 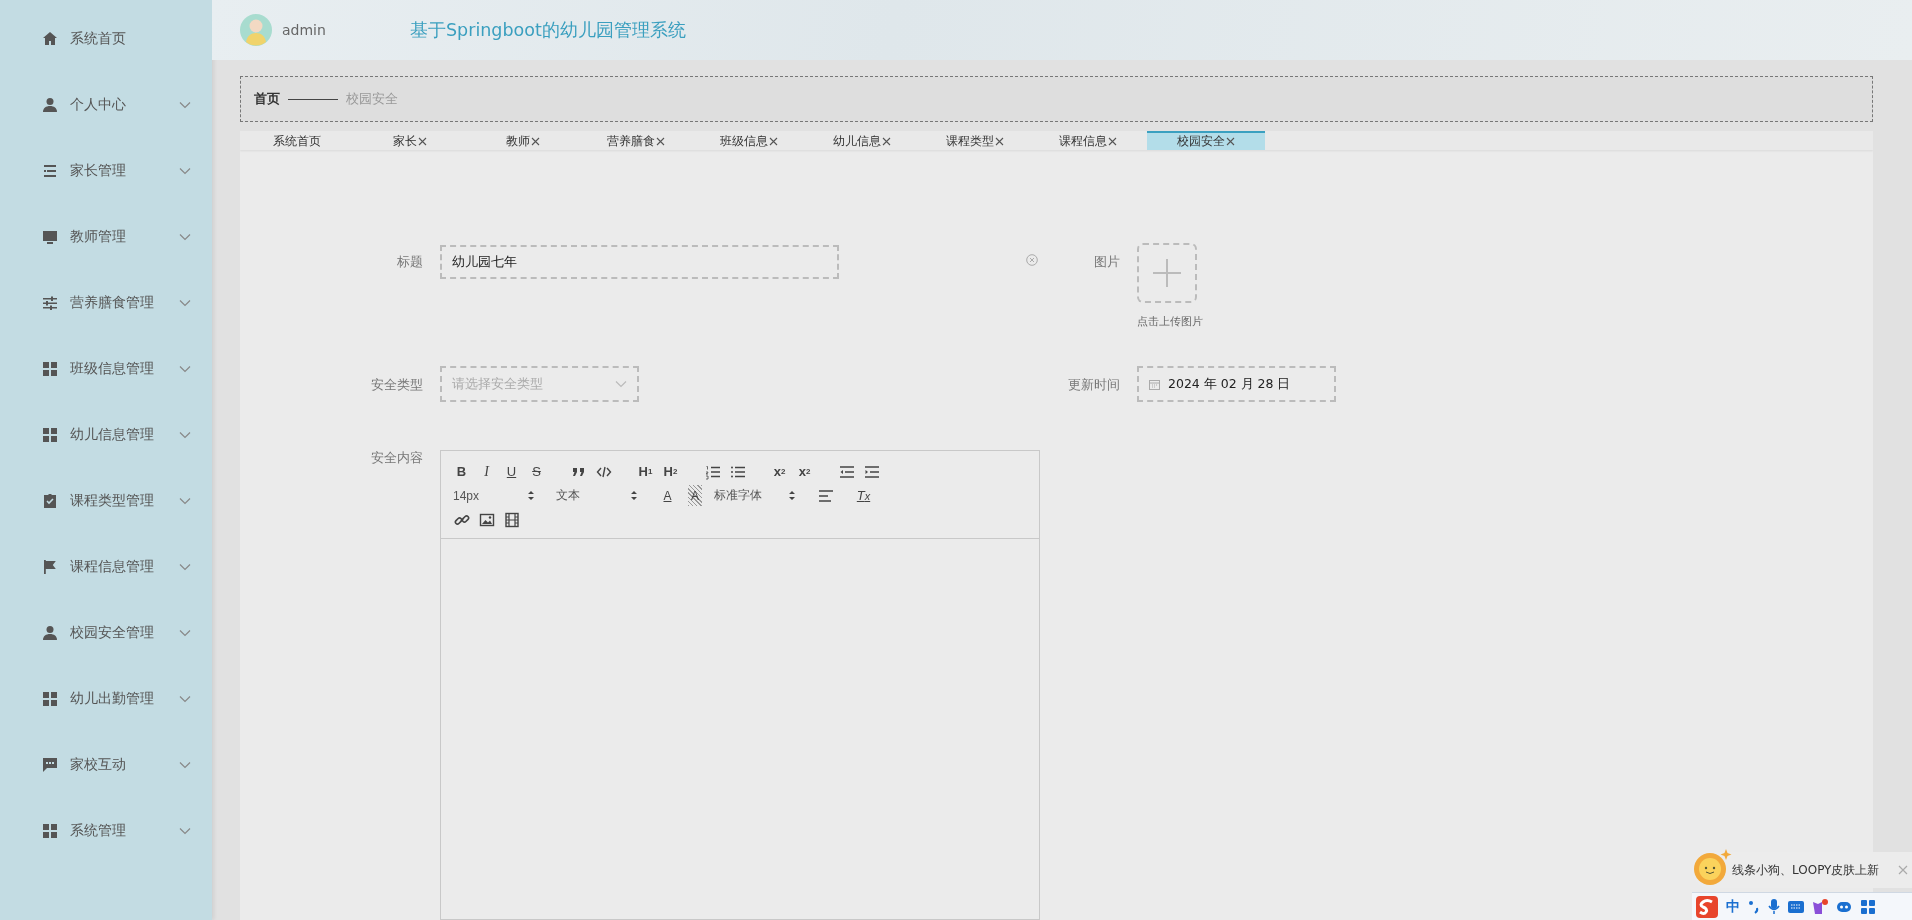 What do you see at coordinates (410, 262) in the screenshot?
I see `field-label: 标题` at bounding box center [410, 262].